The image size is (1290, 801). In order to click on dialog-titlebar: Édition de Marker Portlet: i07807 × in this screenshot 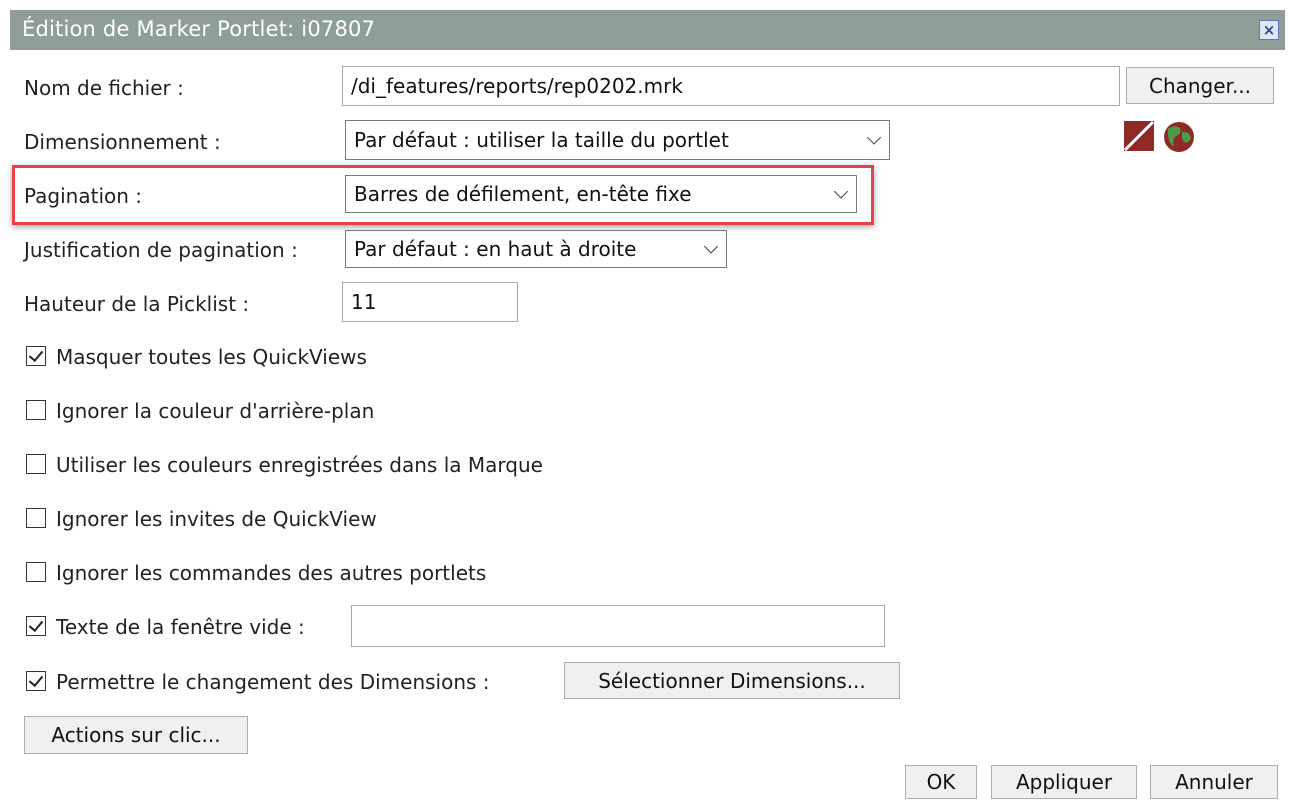, I will do `click(647, 30)`.